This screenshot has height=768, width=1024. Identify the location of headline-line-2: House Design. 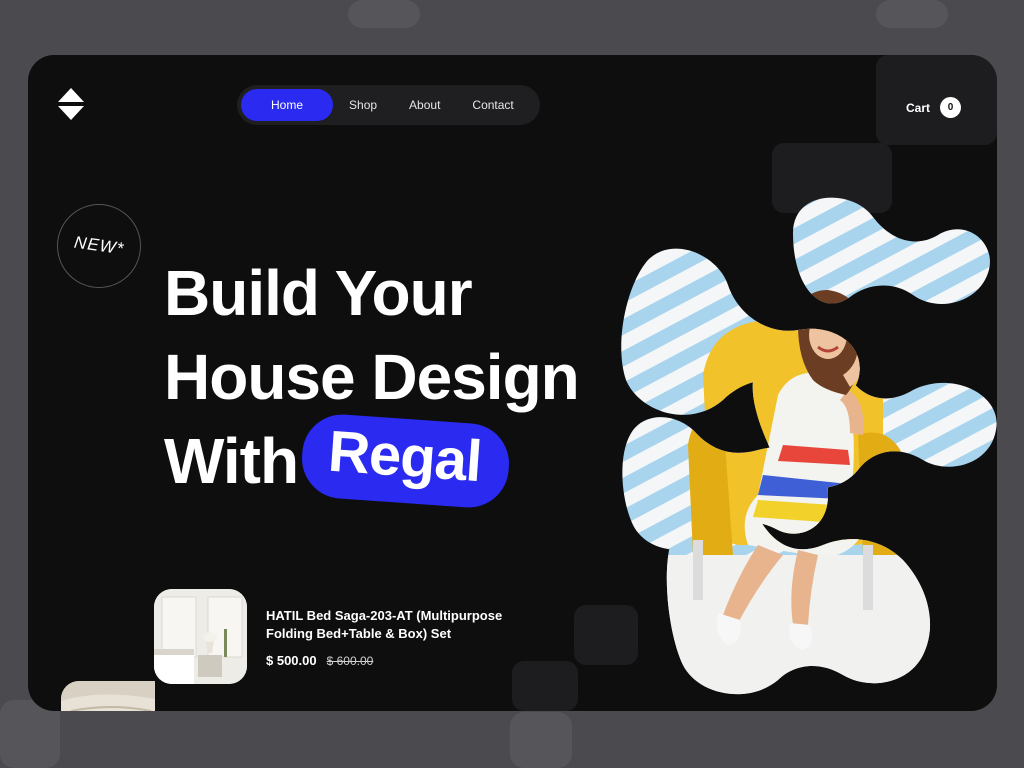
(372, 377).